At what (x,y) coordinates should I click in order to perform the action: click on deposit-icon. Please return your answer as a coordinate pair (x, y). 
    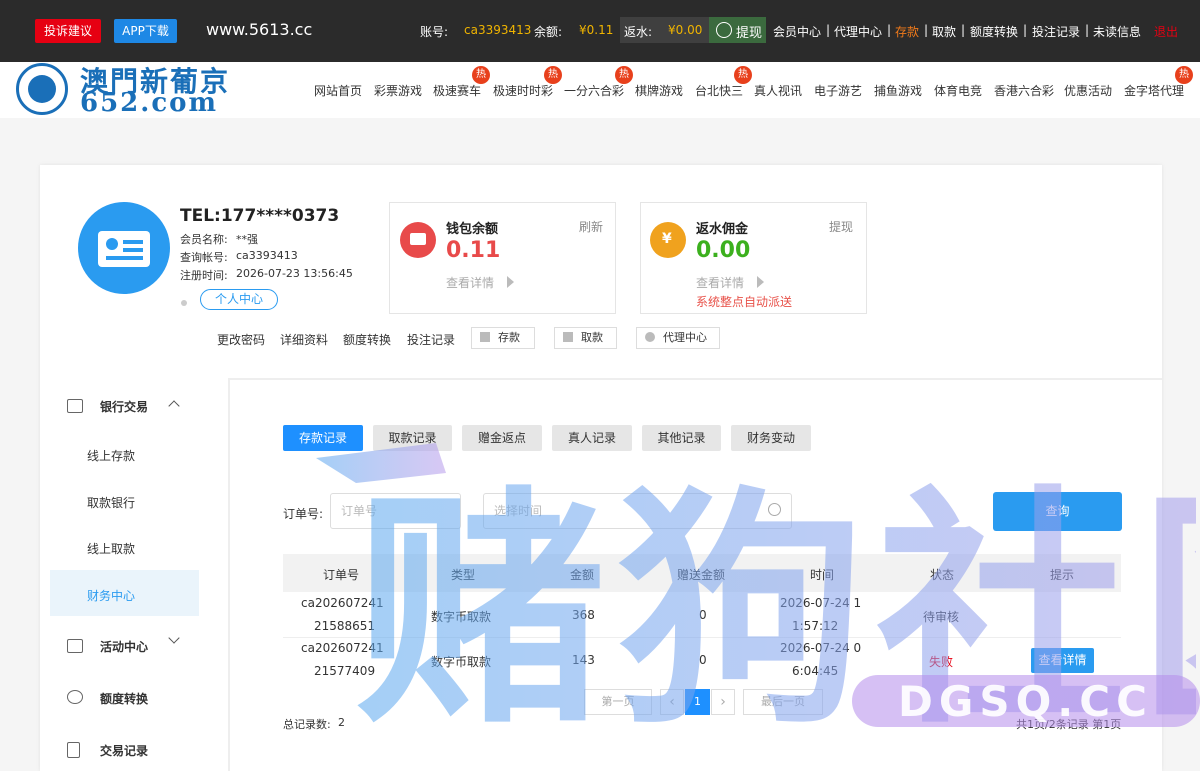
    Looking at the image, I should click on (485, 337).